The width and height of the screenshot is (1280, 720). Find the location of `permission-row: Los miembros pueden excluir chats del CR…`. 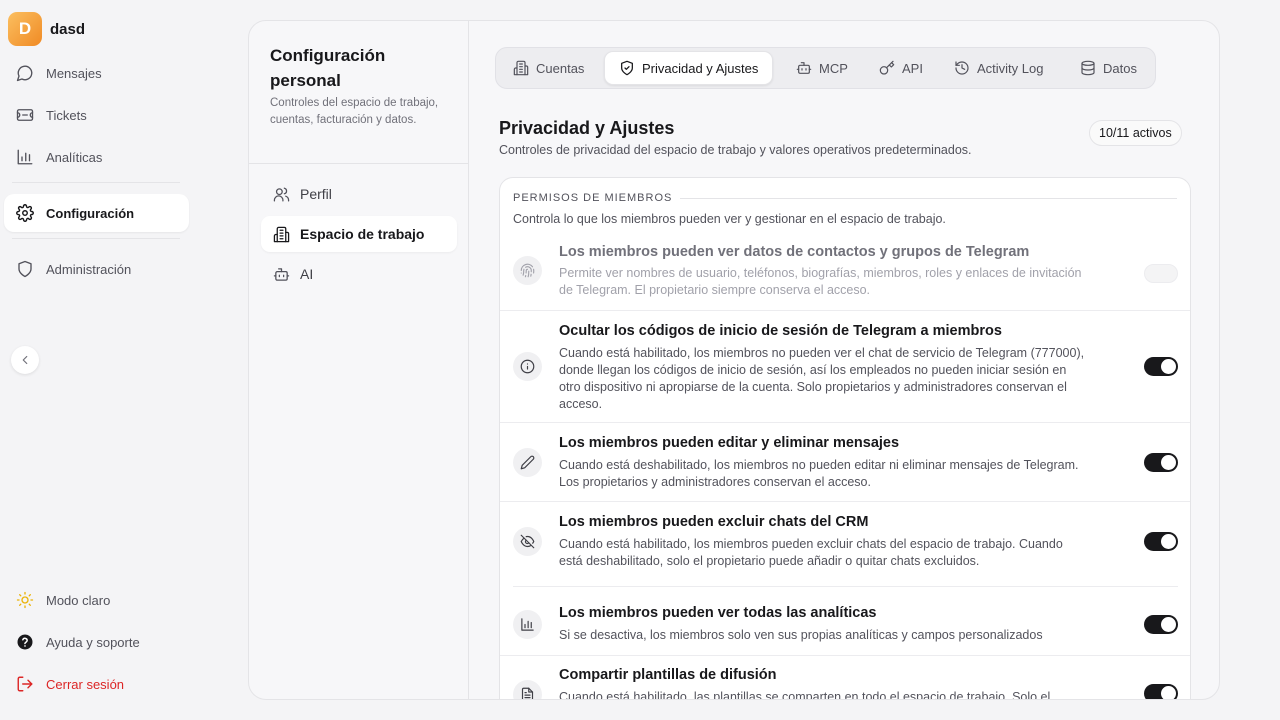

permission-row: Los miembros pueden excluir chats del CR… is located at coordinates (845, 544).